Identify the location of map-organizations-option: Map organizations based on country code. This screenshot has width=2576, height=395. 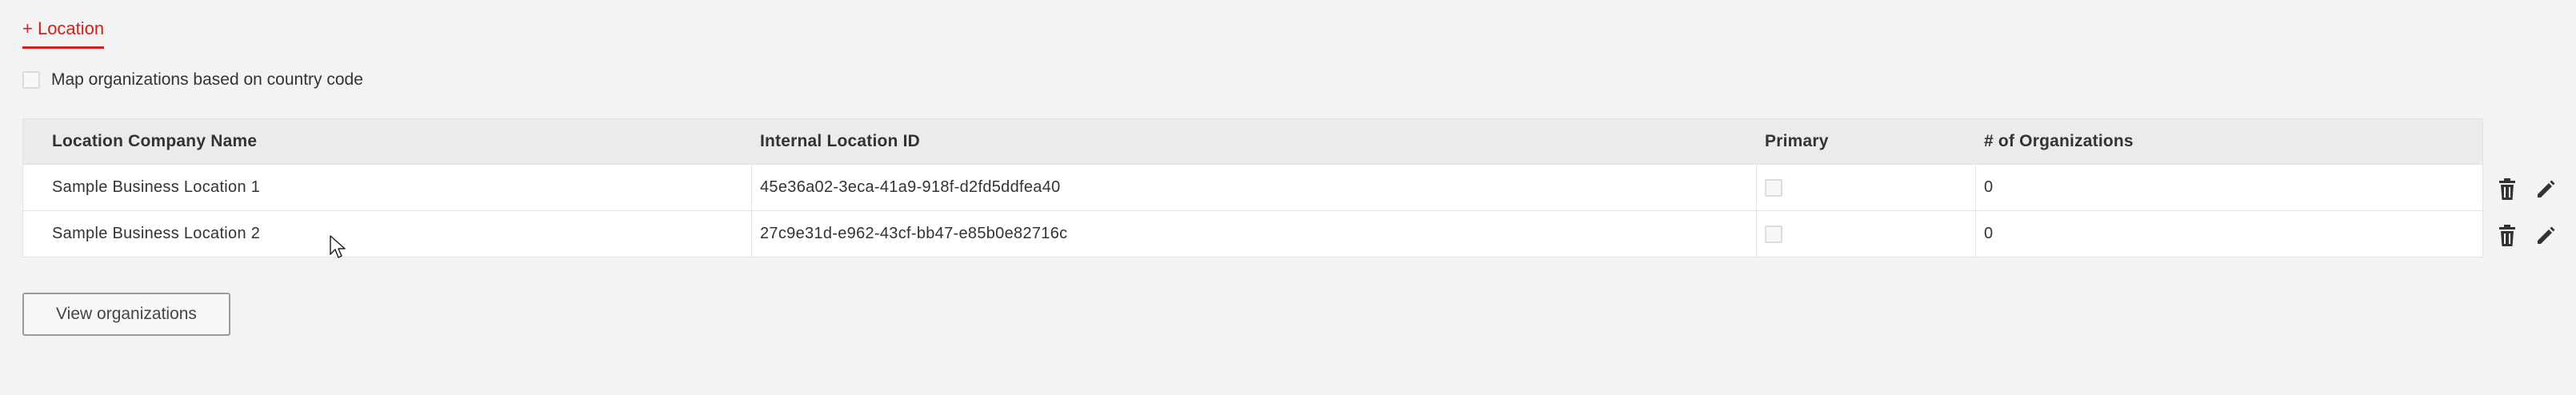
(192, 80).